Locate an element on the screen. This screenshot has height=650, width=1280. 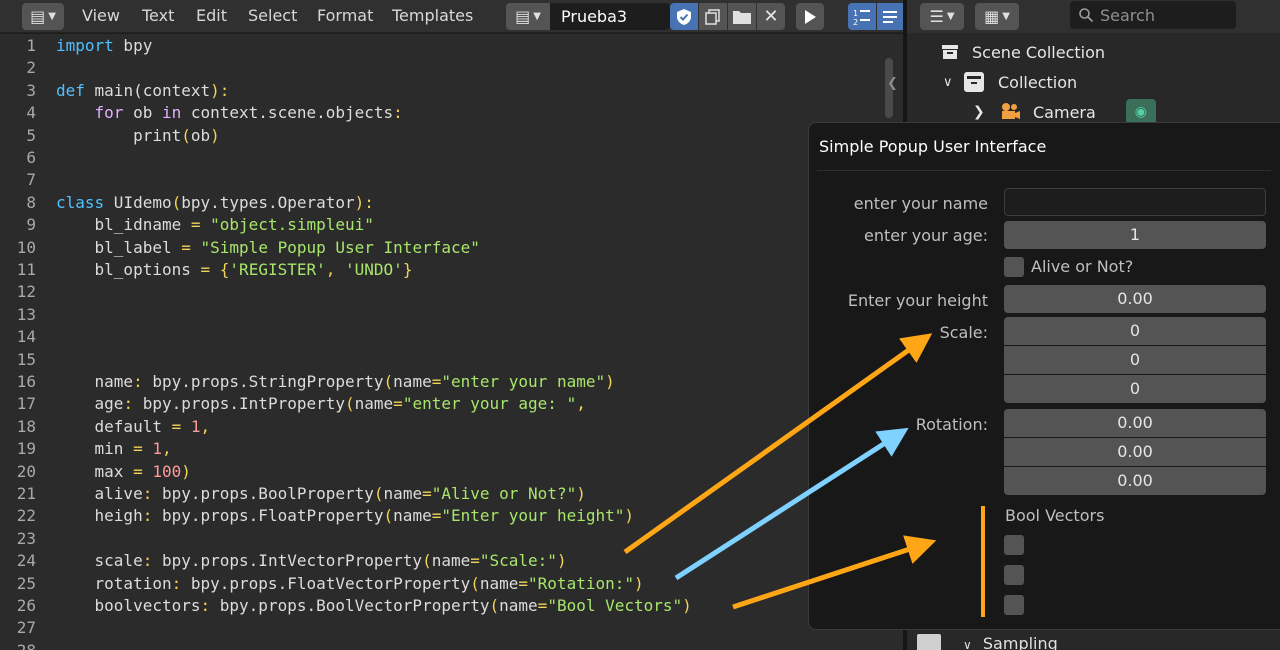
alive-checkbox is located at coordinates (1014, 267).